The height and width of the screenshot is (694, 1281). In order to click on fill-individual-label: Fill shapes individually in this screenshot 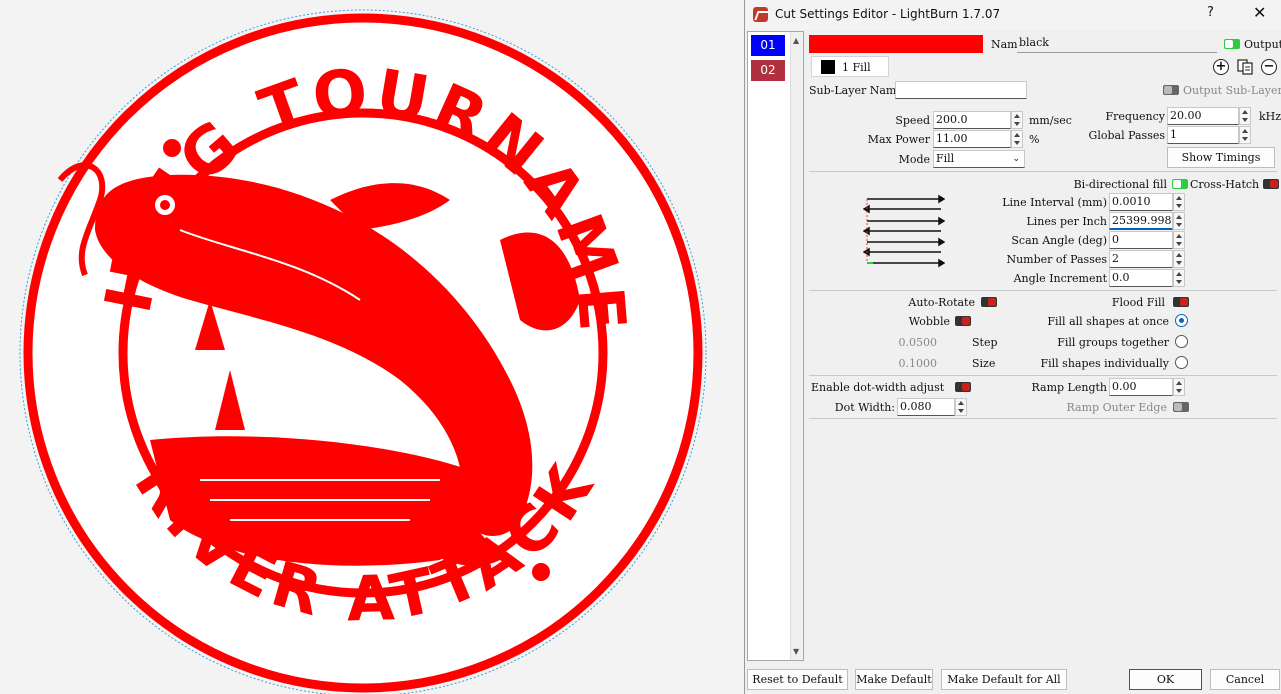, I will do `click(1105, 363)`.